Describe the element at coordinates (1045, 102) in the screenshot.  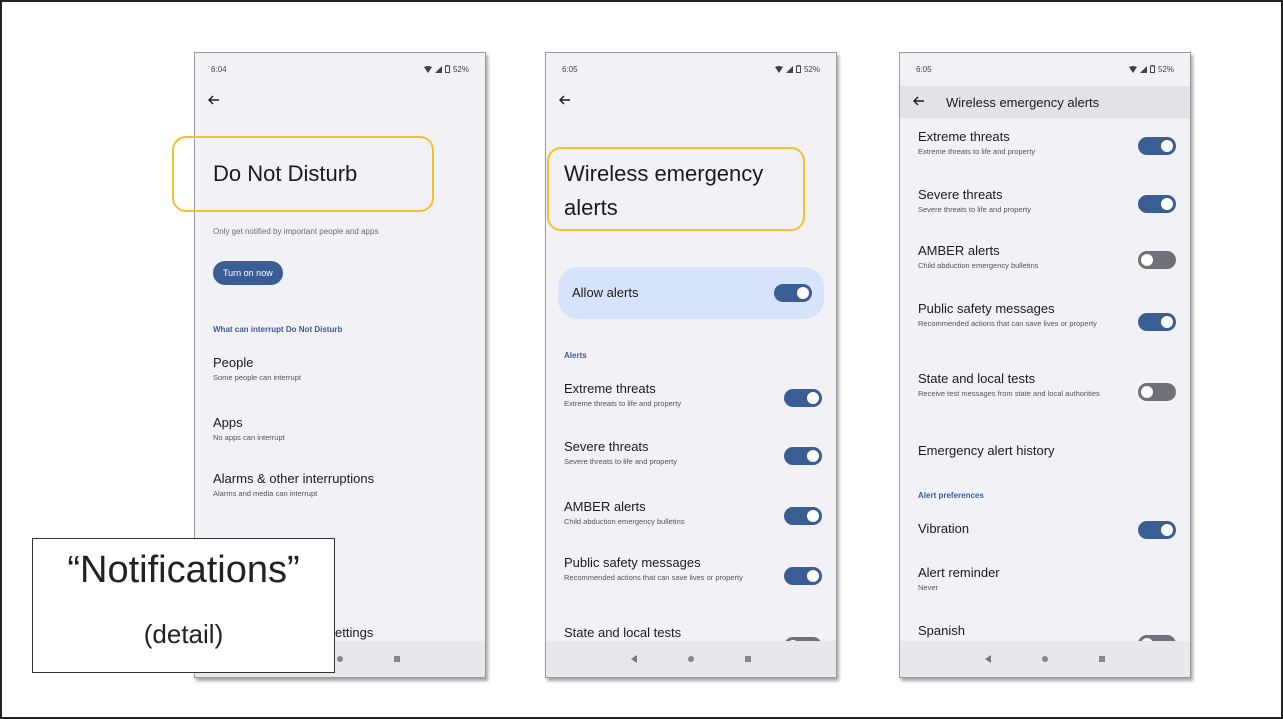
I see `app-bar: Wireless emergency alerts` at that location.